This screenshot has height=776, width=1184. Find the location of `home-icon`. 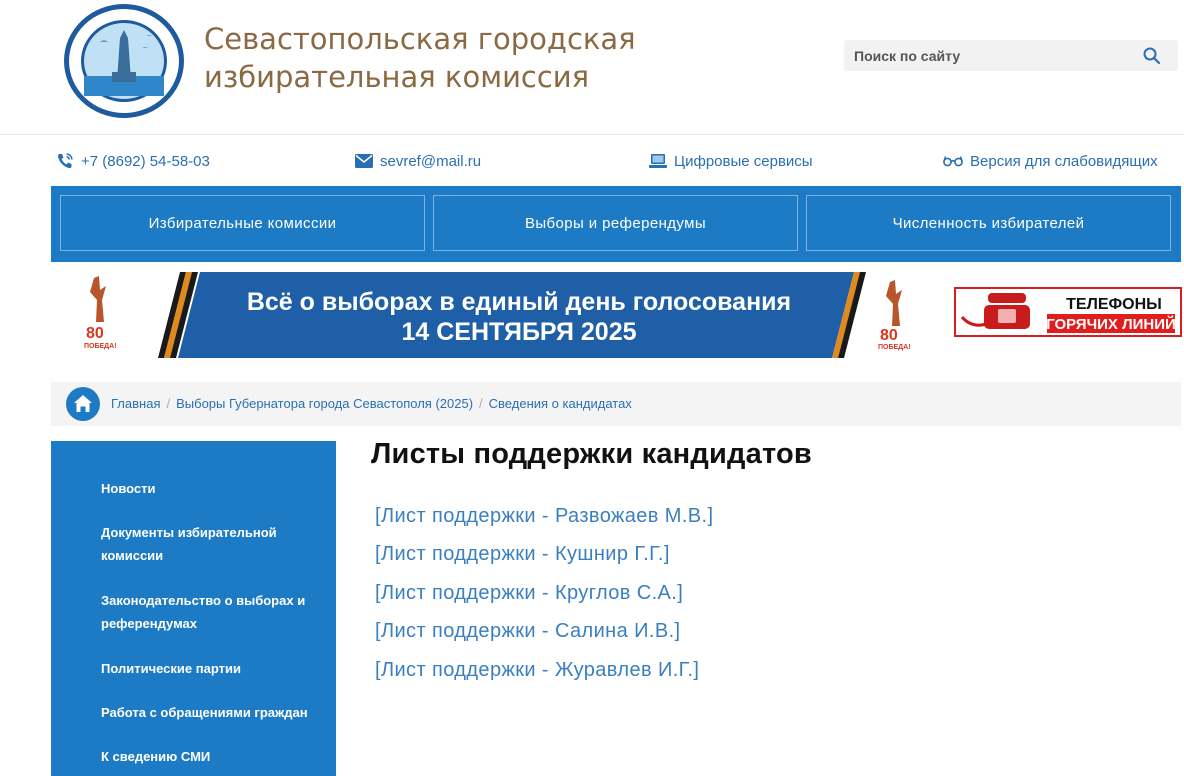

home-icon is located at coordinates (83, 403).